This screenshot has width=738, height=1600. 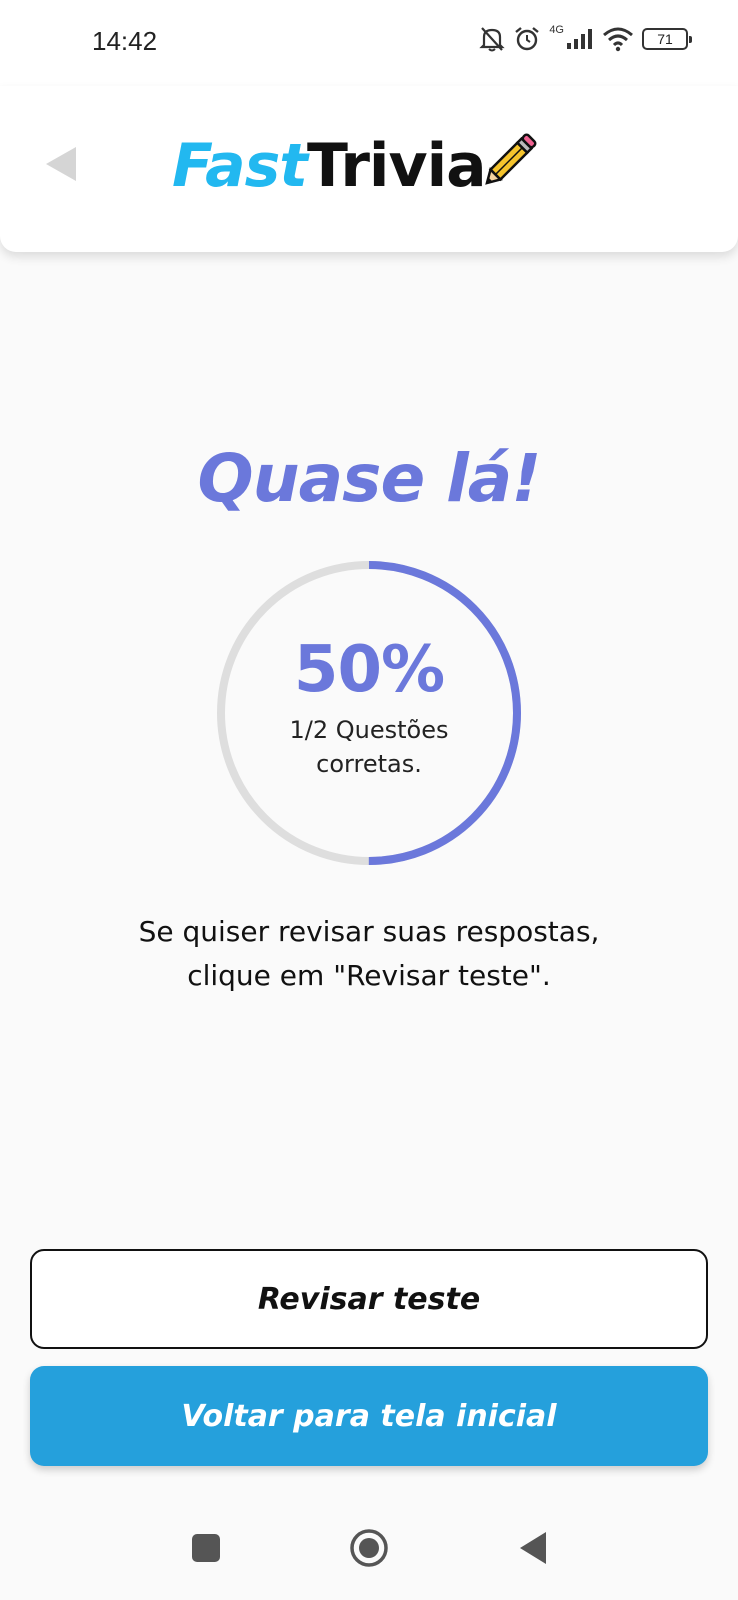 I want to click on network-type-label: 4G, so click(x=556, y=30).